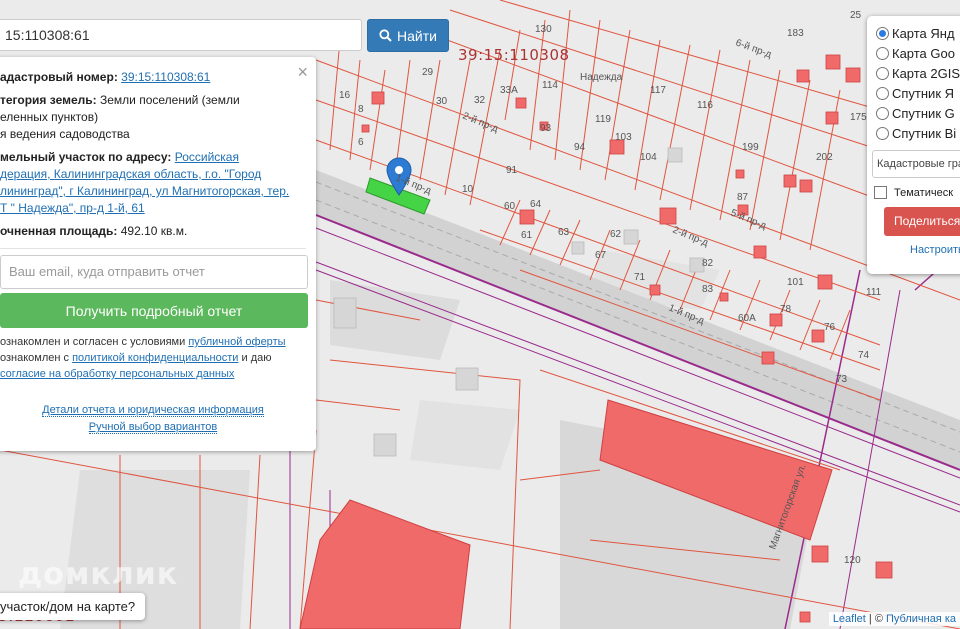 This screenshot has height=629, width=960. I want to click on parcel-number-label: 111, so click(874, 292).